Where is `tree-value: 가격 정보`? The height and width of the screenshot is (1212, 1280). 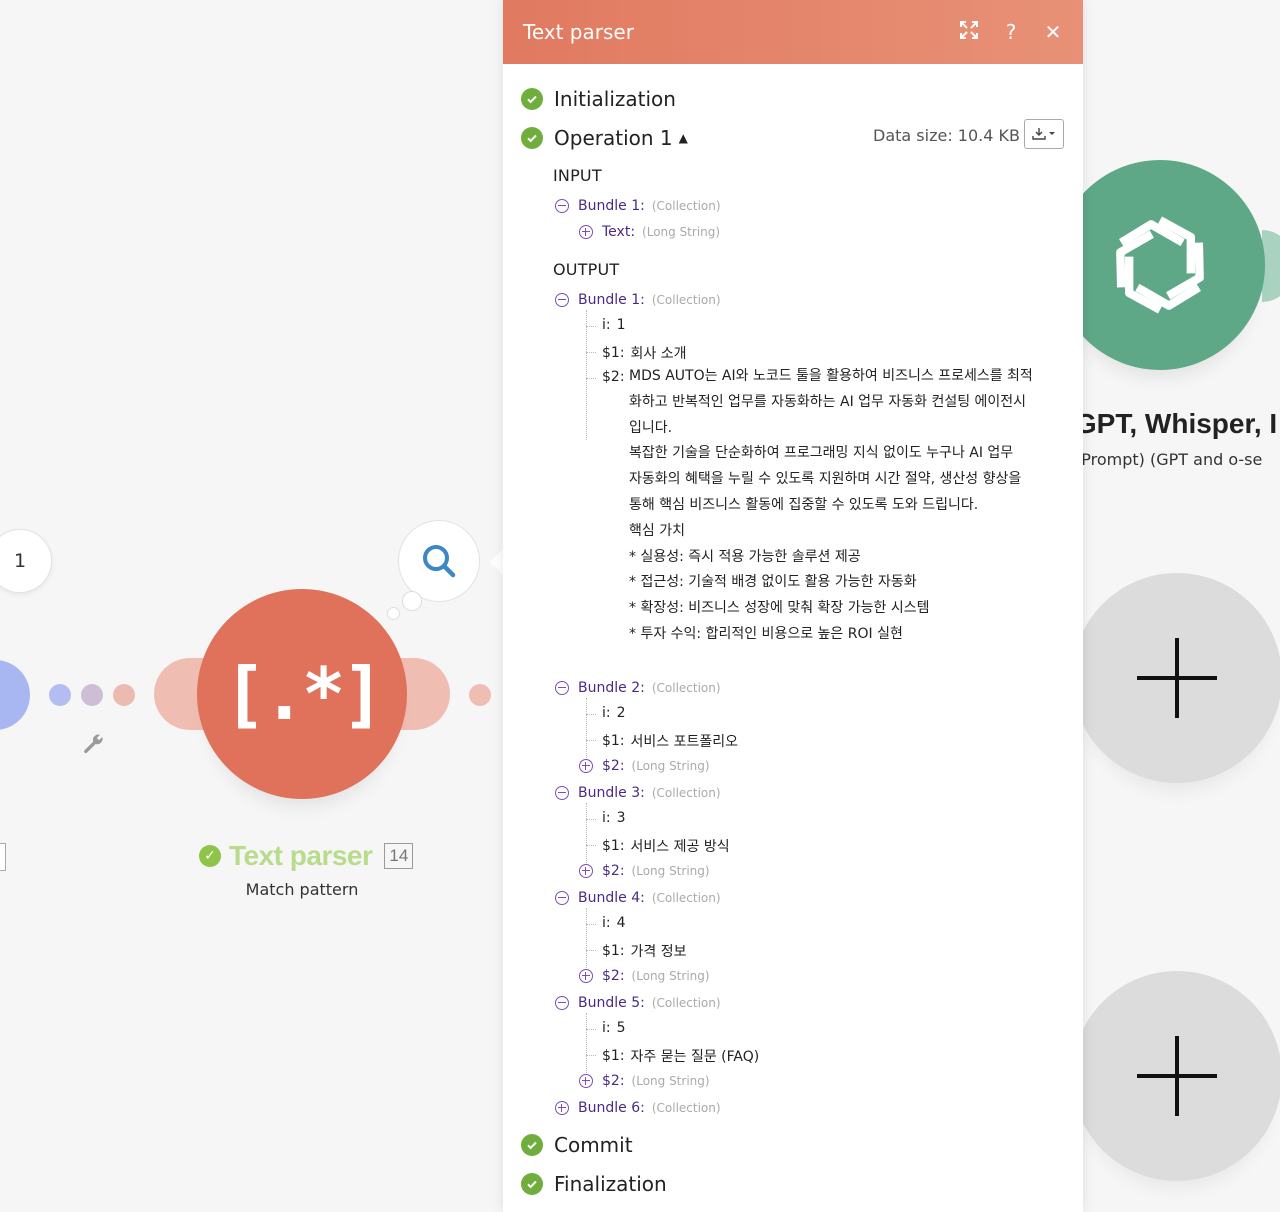 tree-value: 가격 정보 is located at coordinates (658, 952).